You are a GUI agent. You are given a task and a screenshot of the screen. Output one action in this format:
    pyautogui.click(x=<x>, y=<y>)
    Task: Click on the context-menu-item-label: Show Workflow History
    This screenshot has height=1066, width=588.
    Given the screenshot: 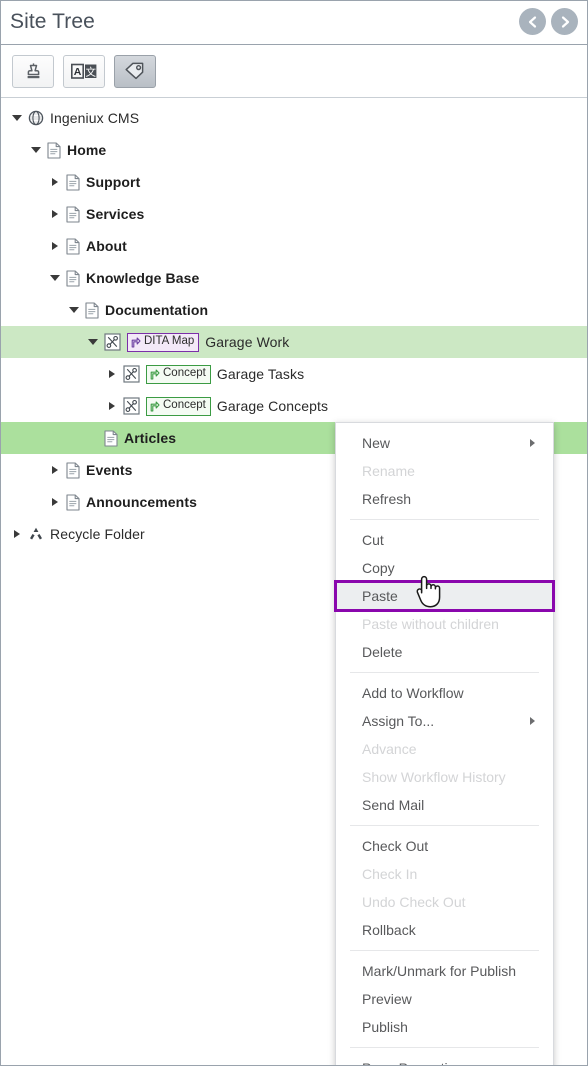 What is the action you would take?
    pyautogui.click(x=434, y=777)
    